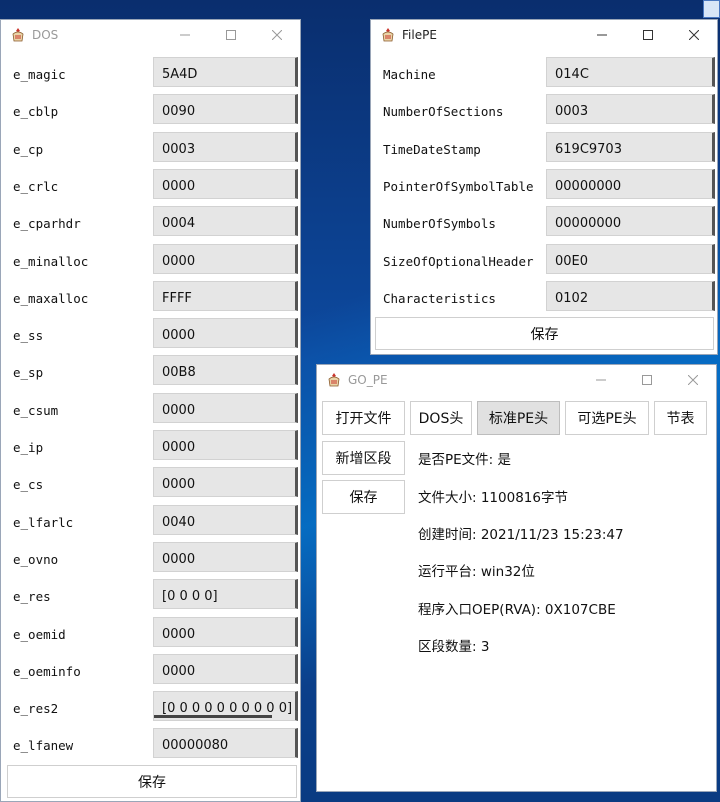 This screenshot has height=802, width=720. What do you see at coordinates (680, 418) in the screenshot?
I see `section-table-button: 节表` at bounding box center [680, 418].